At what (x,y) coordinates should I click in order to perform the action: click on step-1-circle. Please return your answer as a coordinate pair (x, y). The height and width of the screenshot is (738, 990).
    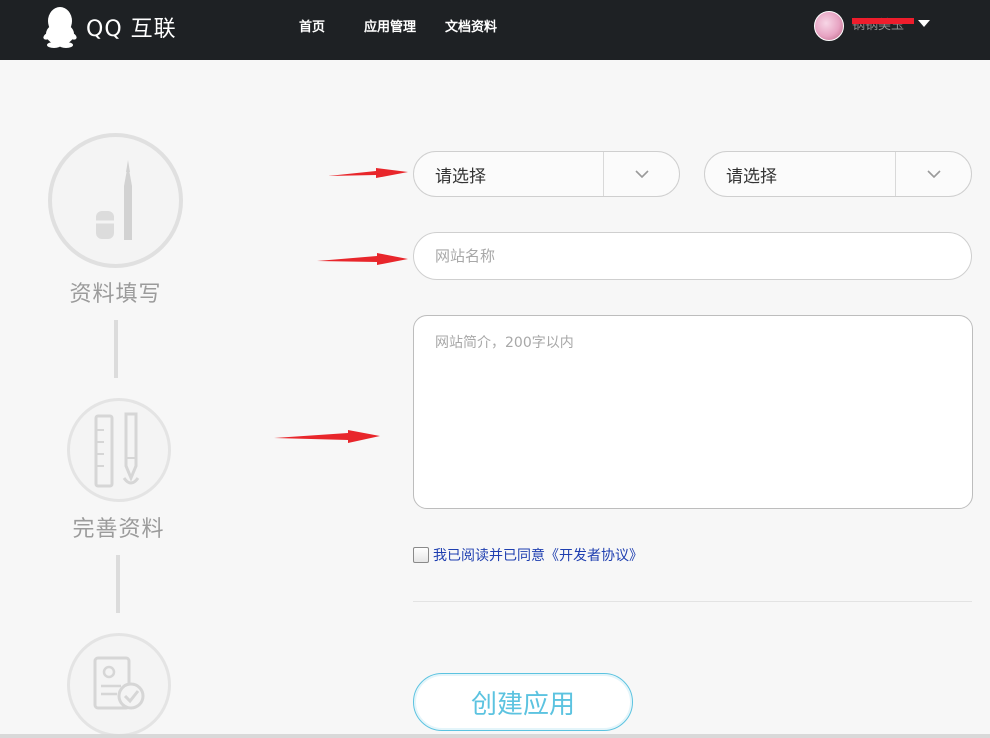
    Looking at the image, I should click on (115, 200).